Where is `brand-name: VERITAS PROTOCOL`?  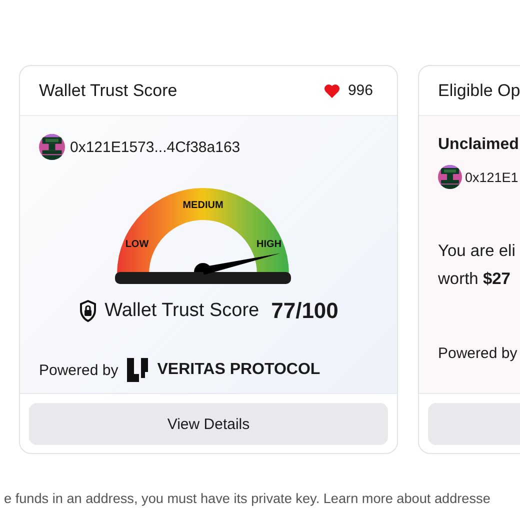
brand-name: VERITAS PROTOCOL is located at coordinates (238, 370).